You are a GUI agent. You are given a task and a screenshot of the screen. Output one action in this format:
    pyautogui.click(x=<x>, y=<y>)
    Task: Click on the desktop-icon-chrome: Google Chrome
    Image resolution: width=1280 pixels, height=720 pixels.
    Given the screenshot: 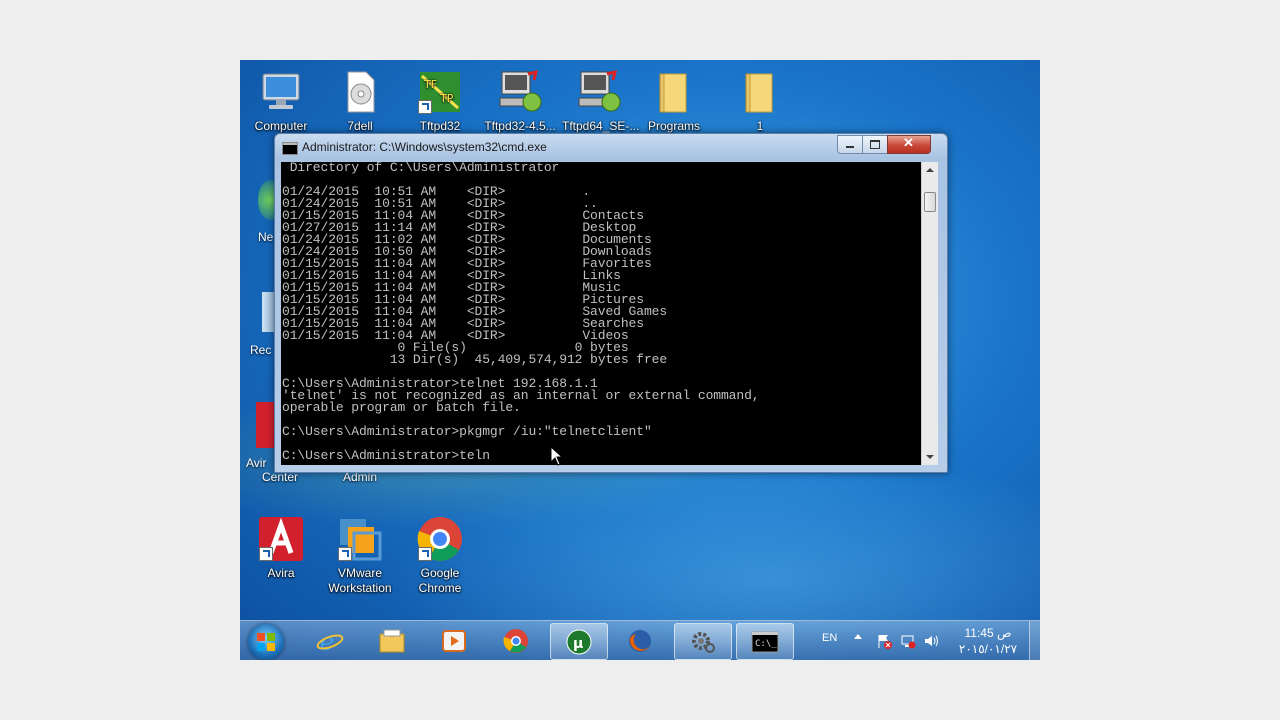 What is the action you would take?
    pyautogui.click(x=440, y=555)
    